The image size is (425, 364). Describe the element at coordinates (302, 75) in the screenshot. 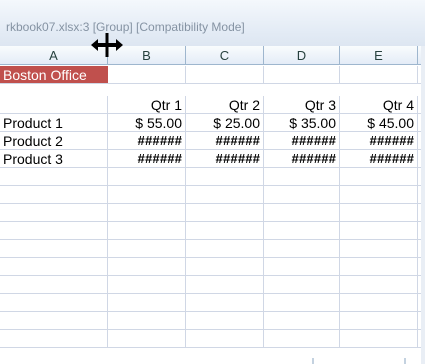

I see `cell-d1` at that location.